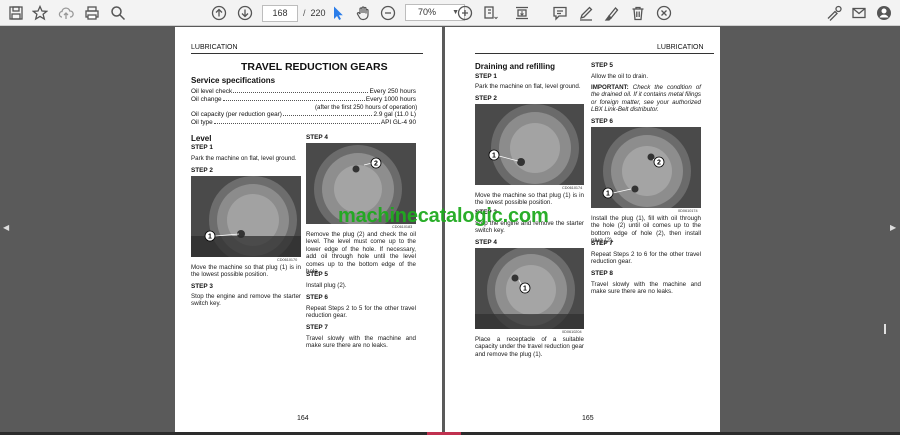  Describe the element at coordinates (118, 13) in the screenshot. I see `search-icon` at that location.